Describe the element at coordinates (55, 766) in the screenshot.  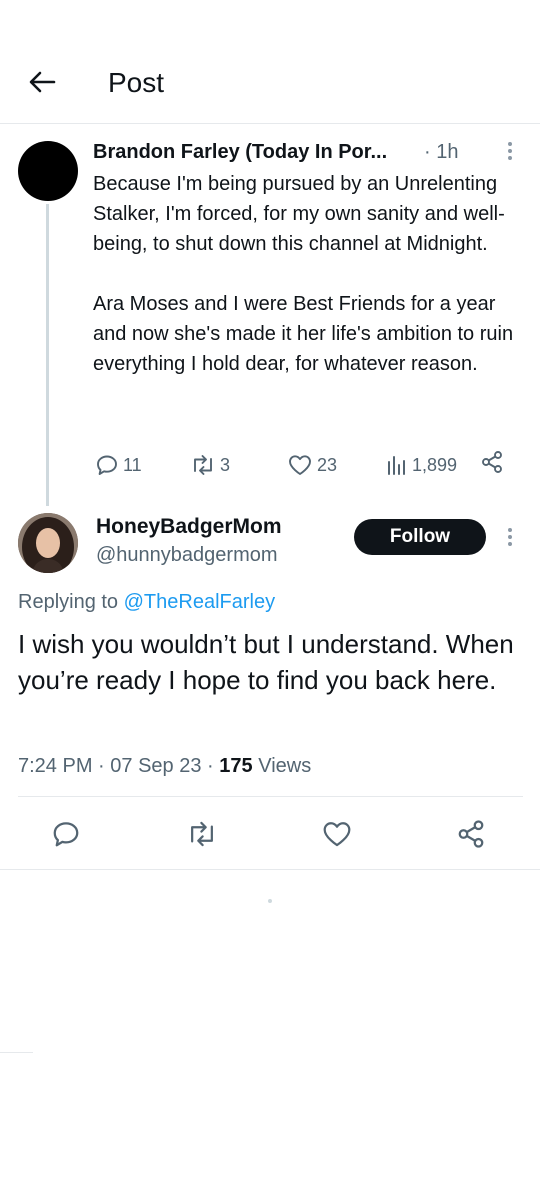
I see `post-time: 7:24 PM` at that location.